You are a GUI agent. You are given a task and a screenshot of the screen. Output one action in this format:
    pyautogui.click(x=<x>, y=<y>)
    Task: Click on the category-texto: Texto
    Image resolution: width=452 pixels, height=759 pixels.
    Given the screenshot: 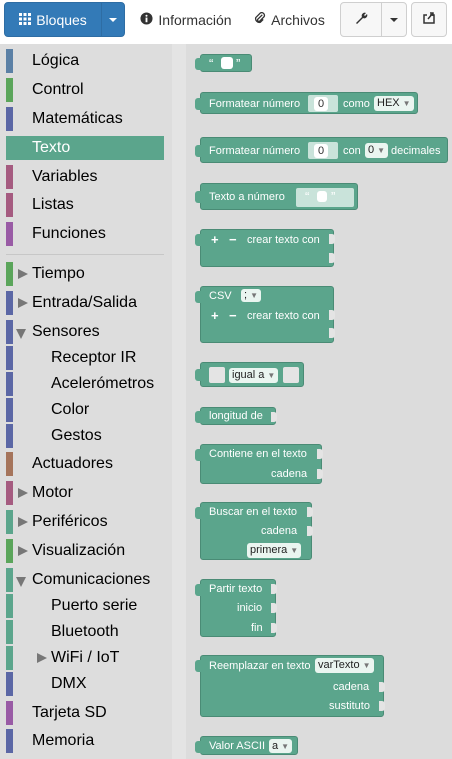 What is the action you would take?
    pyautogui.click(x=85, y=148)
    